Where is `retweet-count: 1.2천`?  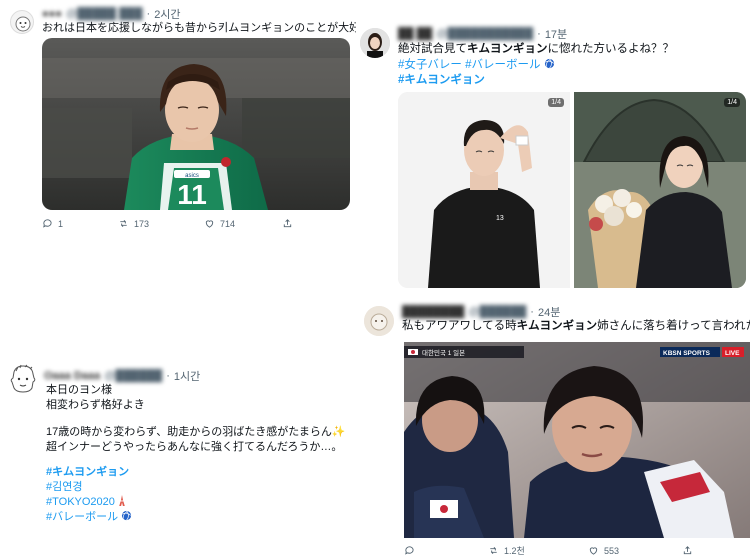
retweet-count: 1.2천 is located at coordinates (514, 551).